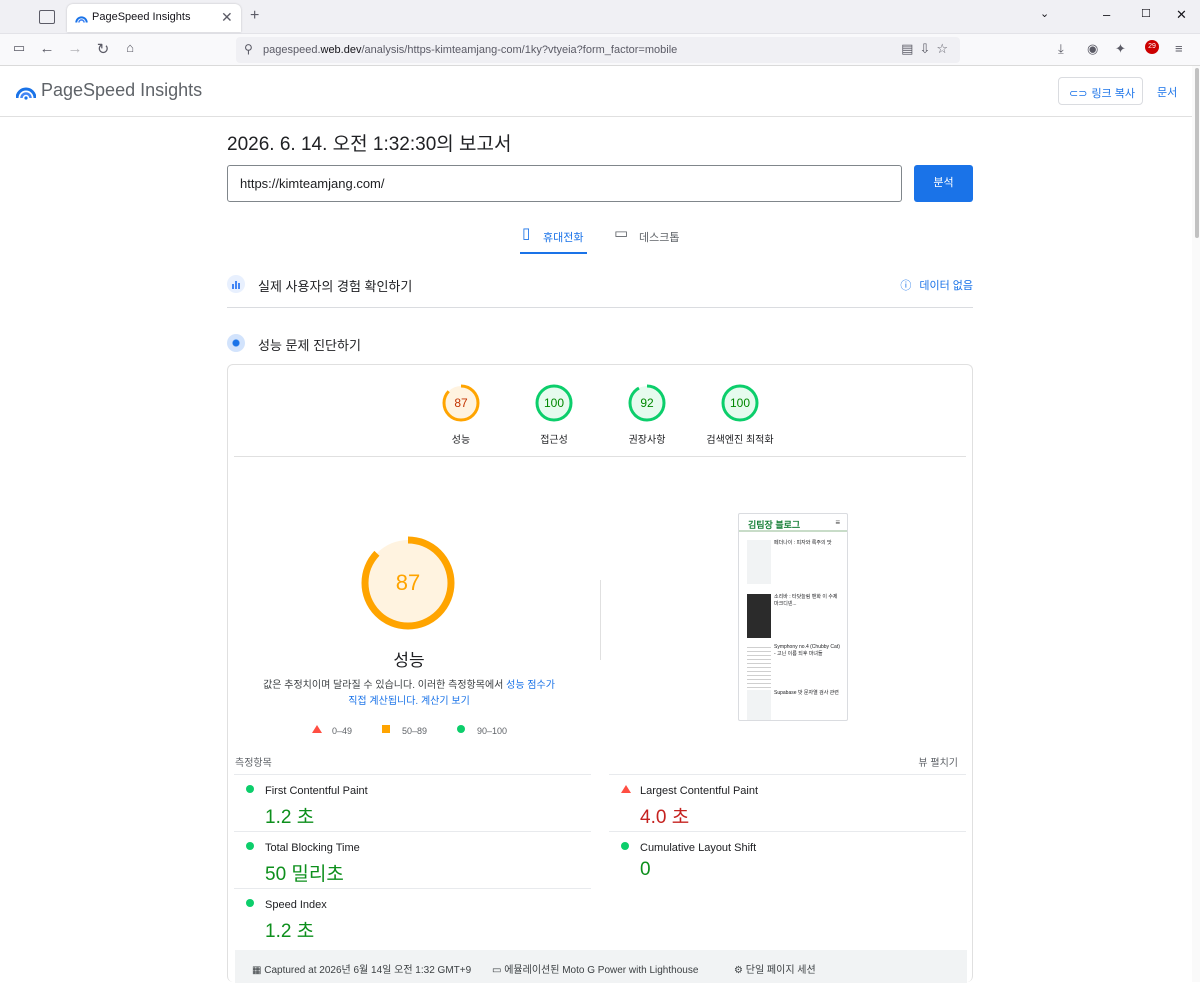 The width and height of the screenshot is (1200, 983). I want to click on tab-close-icon: ✕, so click(227, 17).